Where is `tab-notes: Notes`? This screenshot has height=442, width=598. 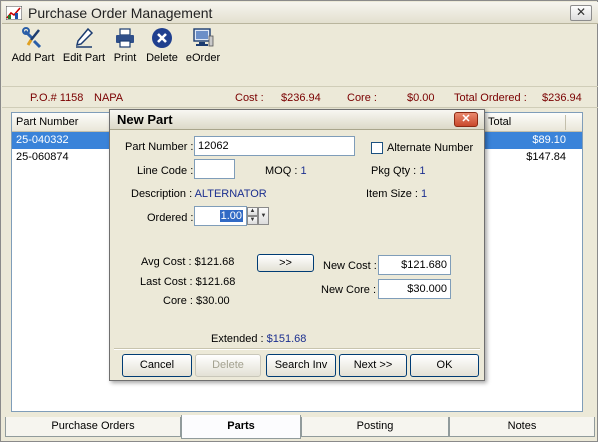
tab-notes: Notes is located at coordinates (522, 427).